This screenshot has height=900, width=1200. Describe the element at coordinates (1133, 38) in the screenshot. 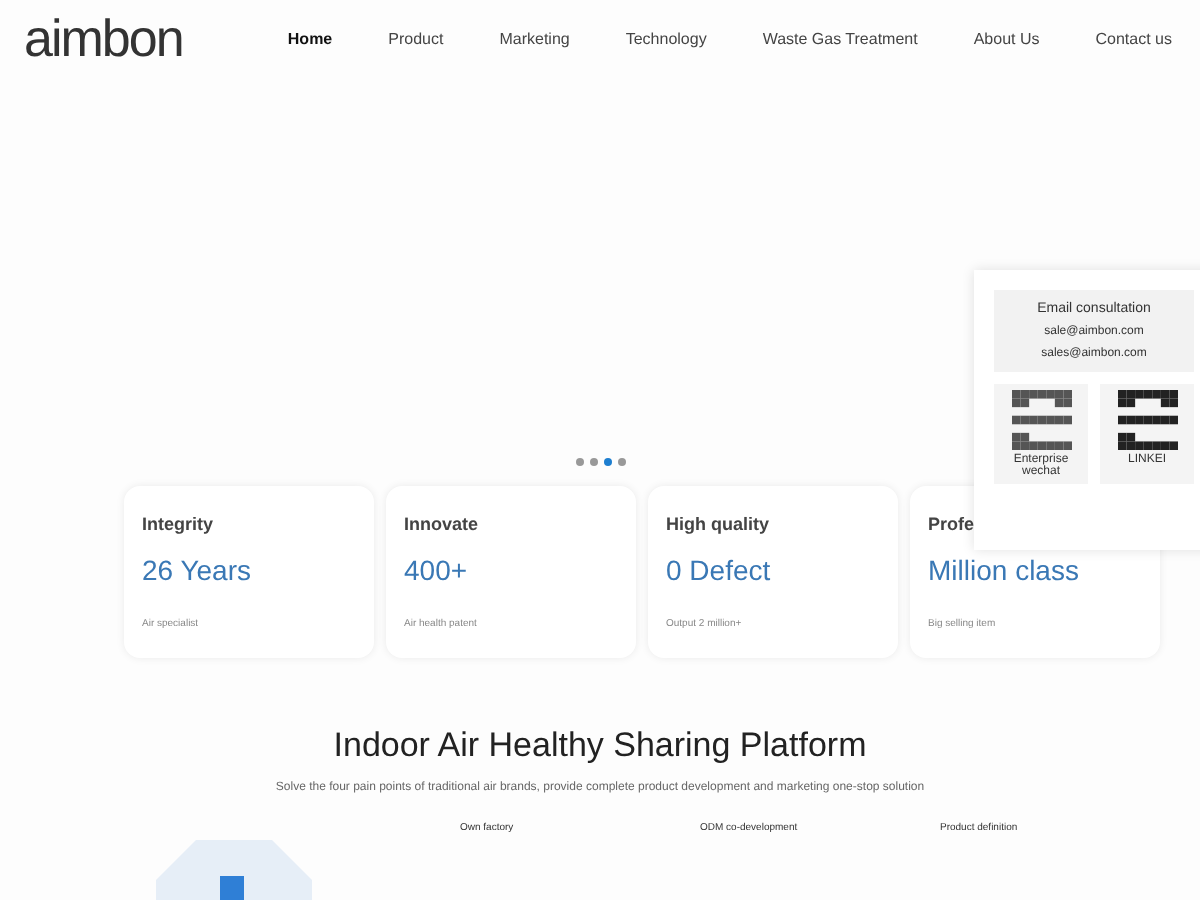

I see `nav-link: Contact us` at that location.